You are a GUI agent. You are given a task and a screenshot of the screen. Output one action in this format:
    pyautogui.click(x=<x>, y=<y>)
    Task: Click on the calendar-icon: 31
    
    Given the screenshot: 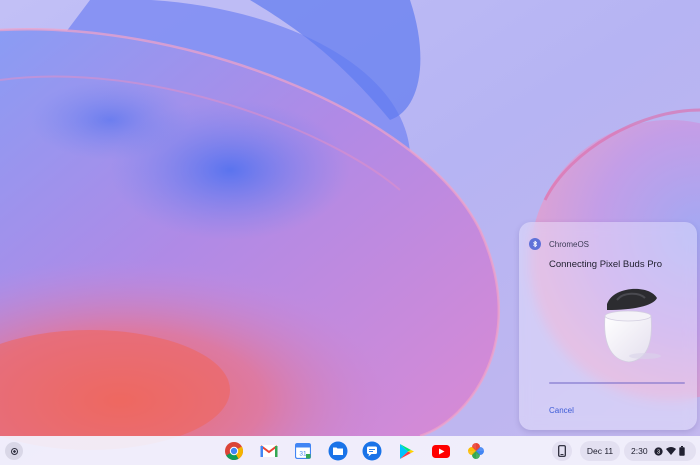 What is the action you would take?
    pyautogui.click(x=303, y=451)
    